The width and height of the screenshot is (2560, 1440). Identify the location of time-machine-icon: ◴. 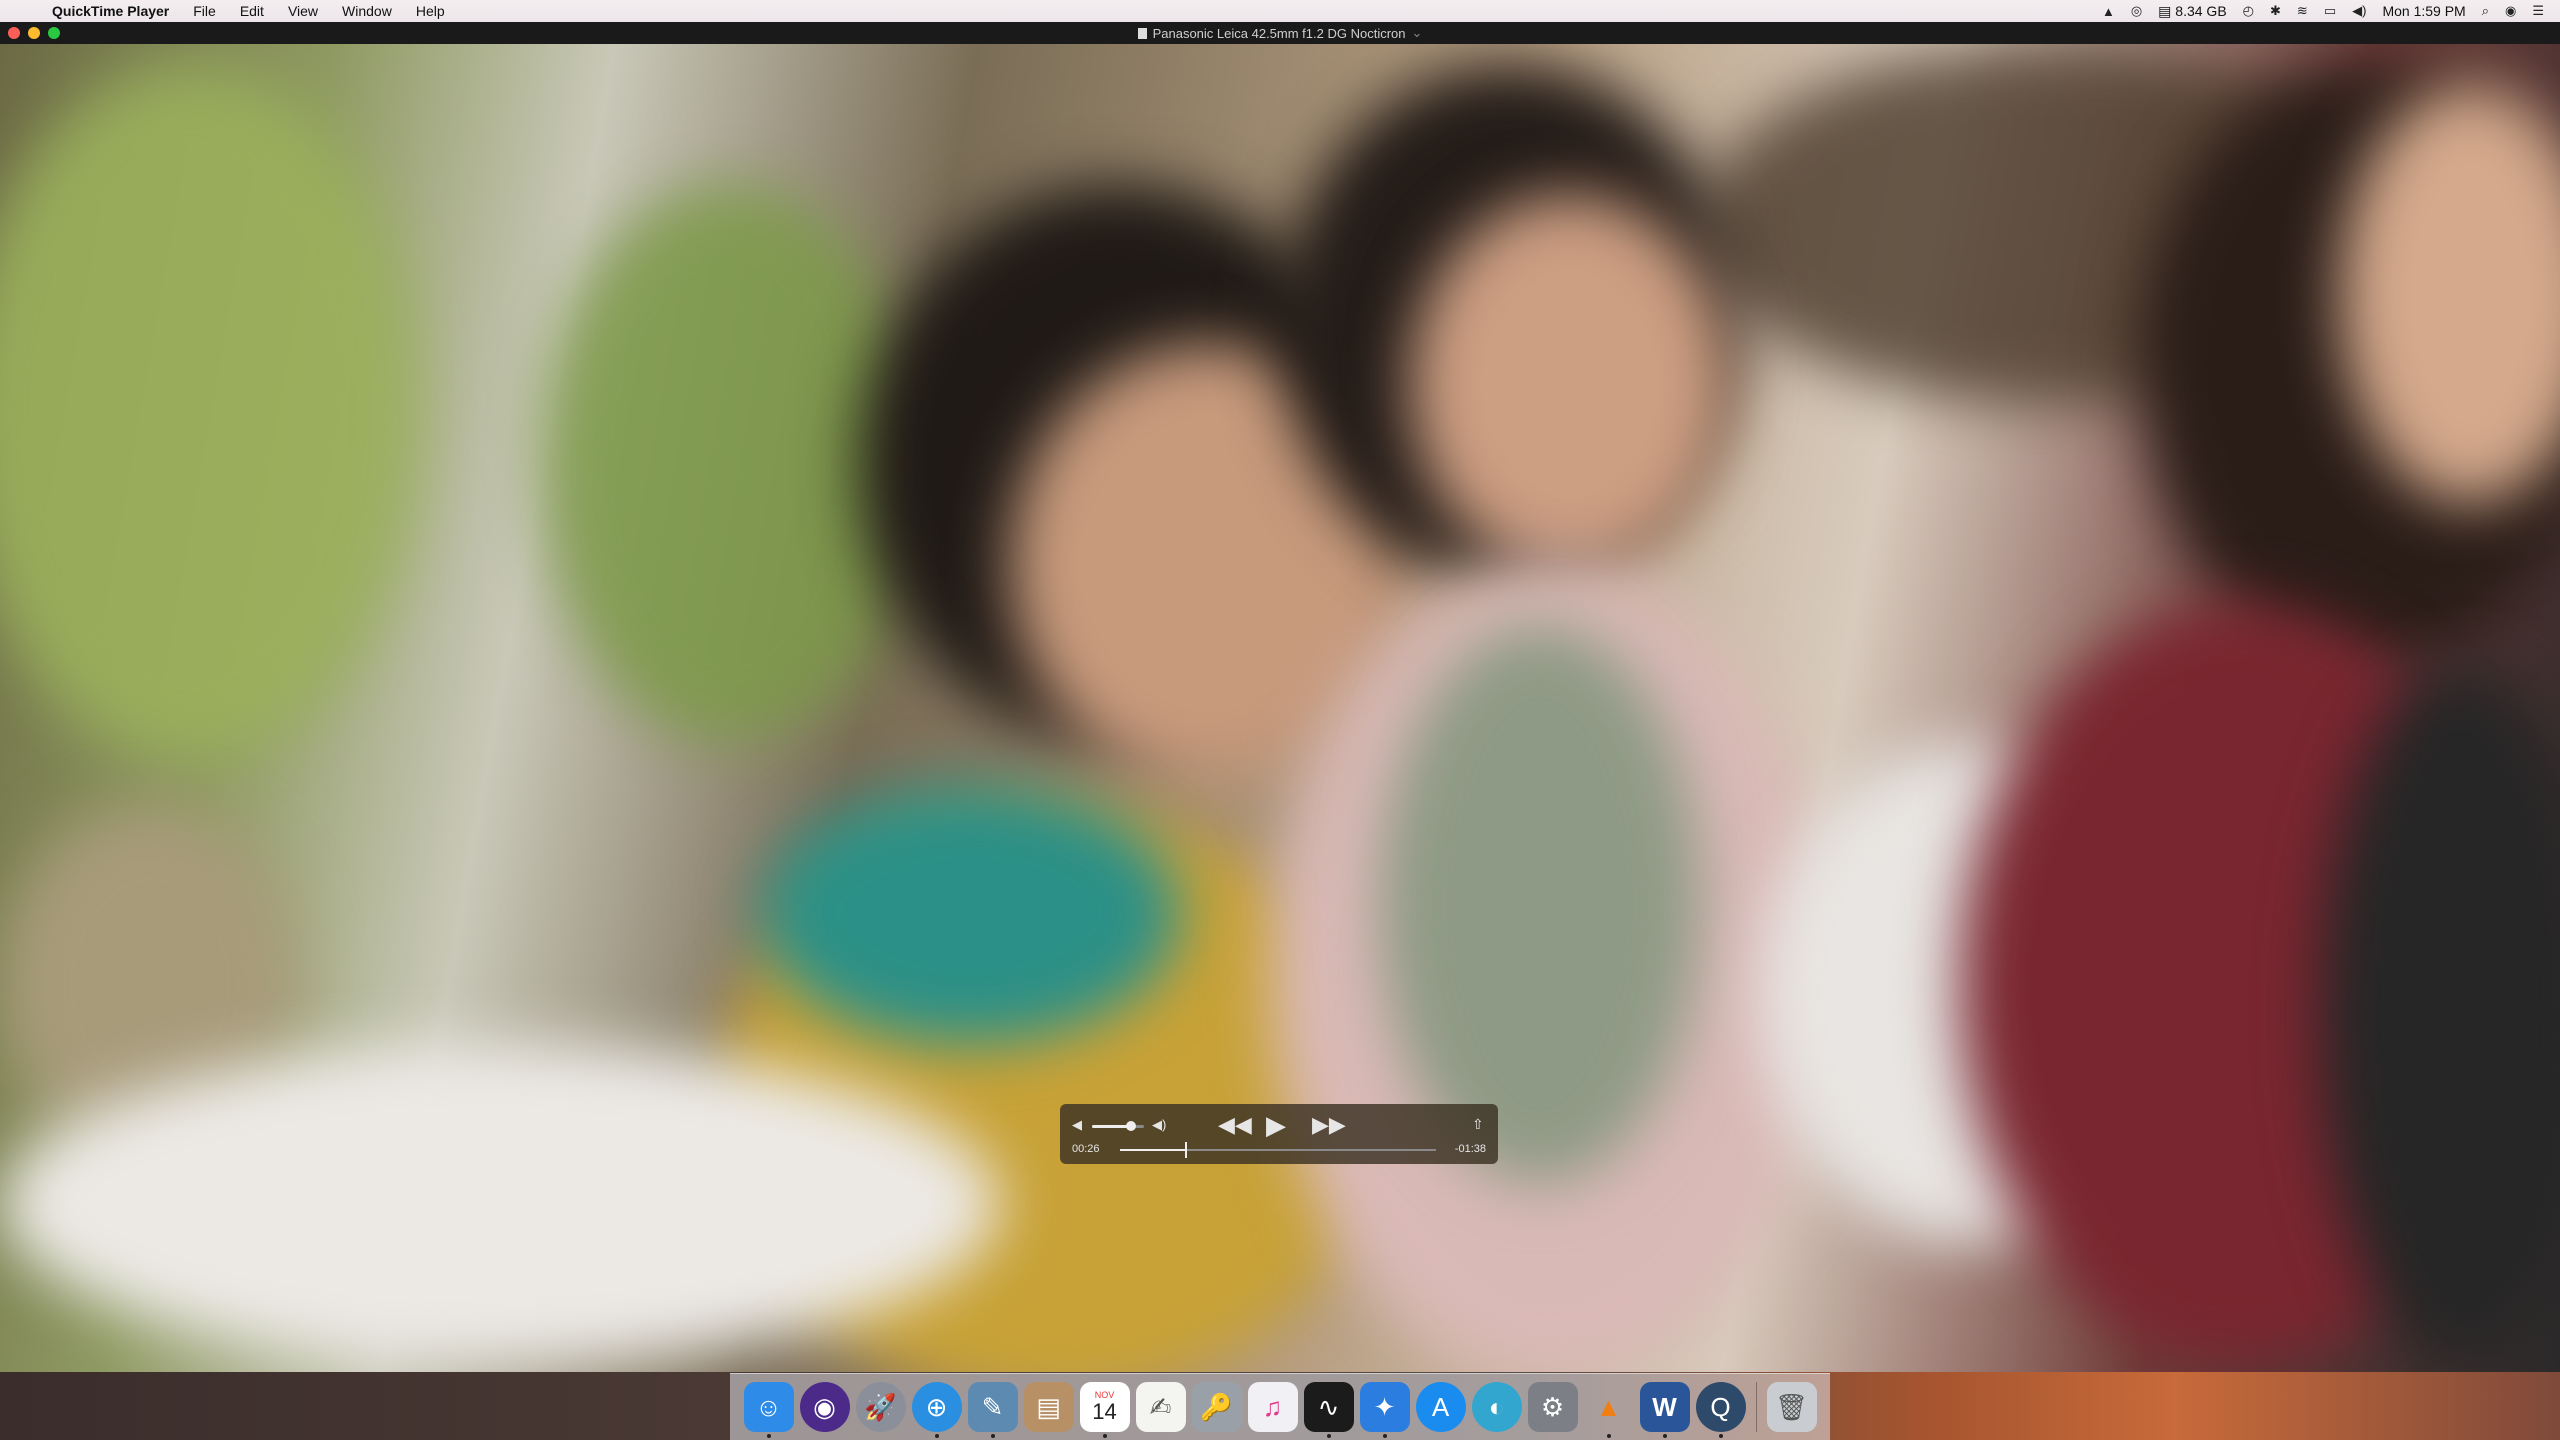
(2248, 11).